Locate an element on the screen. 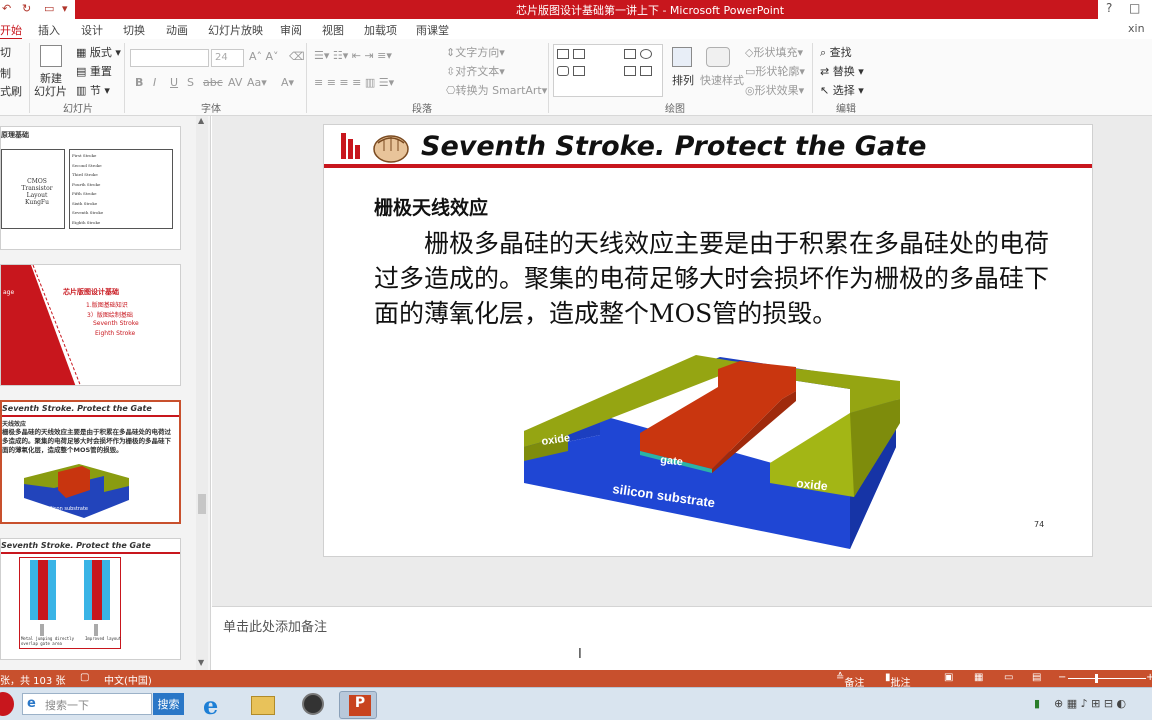  arrange-button: 排列 is located at coordinates (683, 80).